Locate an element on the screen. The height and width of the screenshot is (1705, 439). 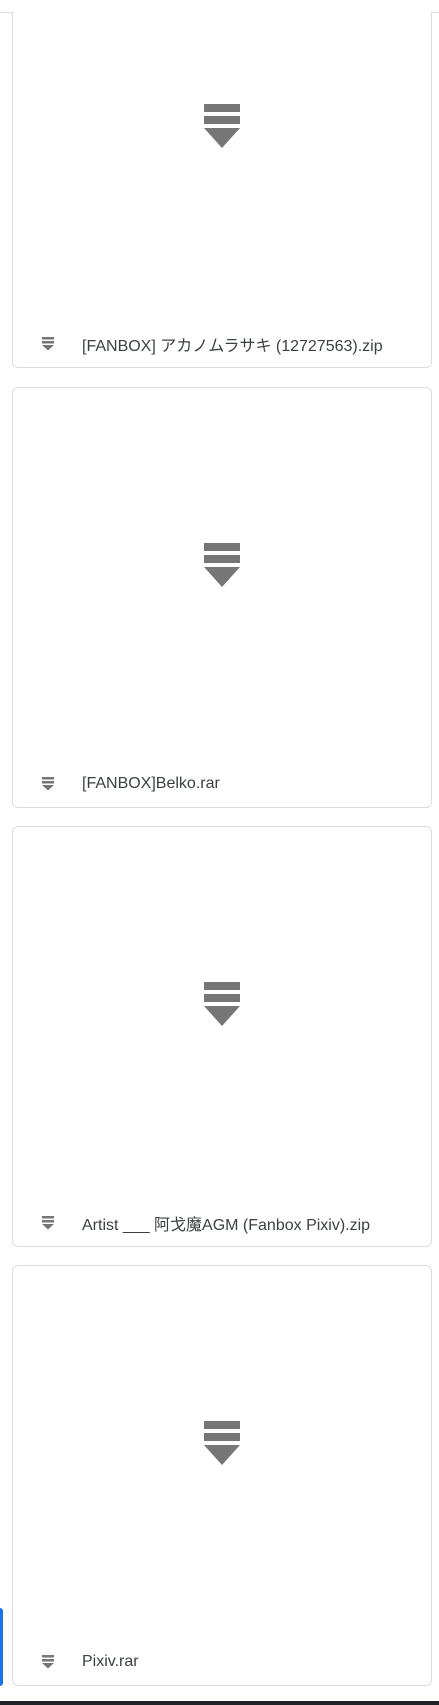
file-name-row: Artist ___ 阿戈魔AGM (Fanbox Pixiv).zip is located at coordinates (222, 1223).